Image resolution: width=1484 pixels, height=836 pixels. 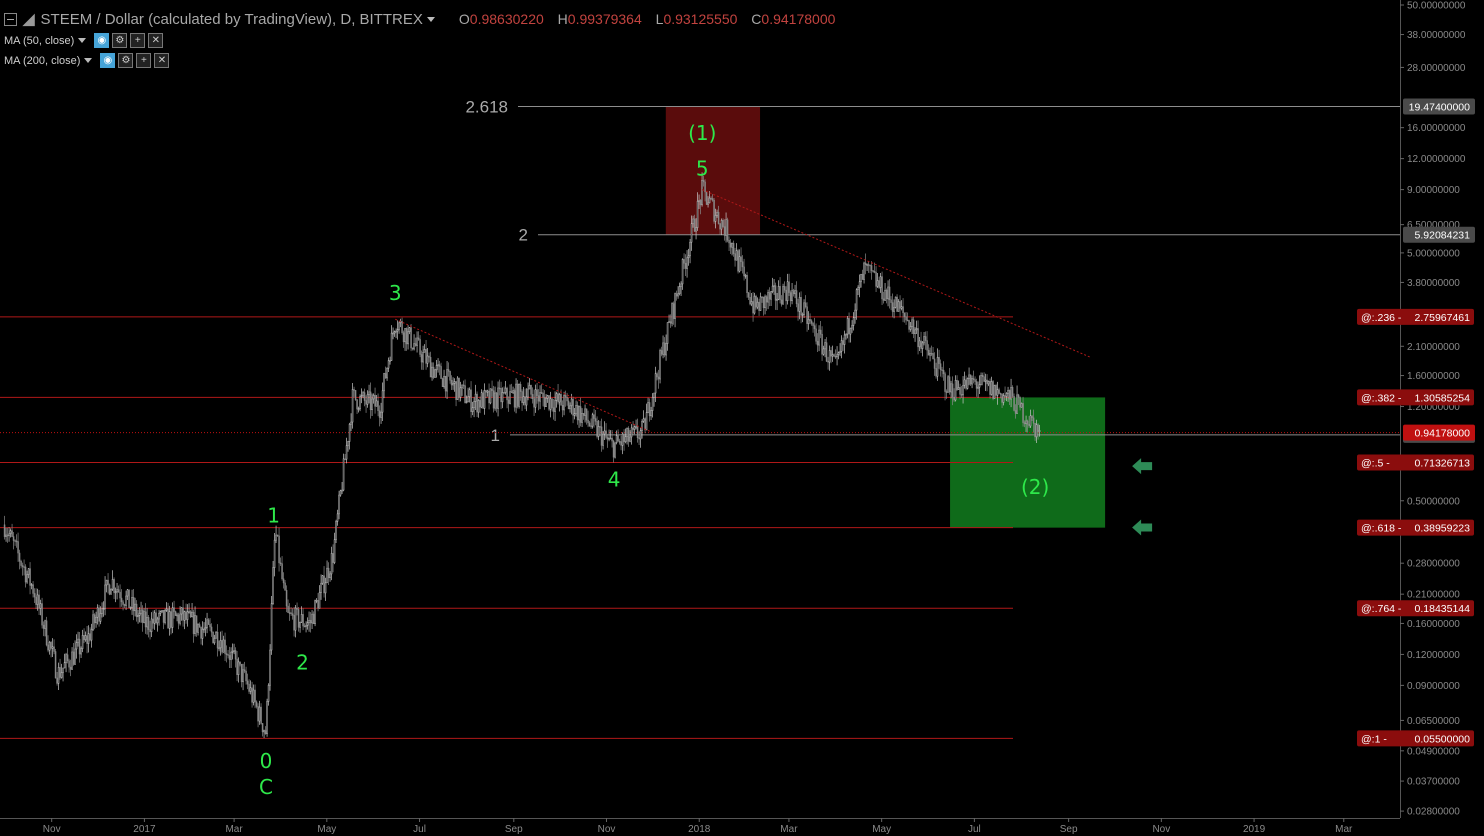 What do you see at coordinates (10, 19) in the screenshot?
I see `collapse-icon` at bounding box center [10, 19].